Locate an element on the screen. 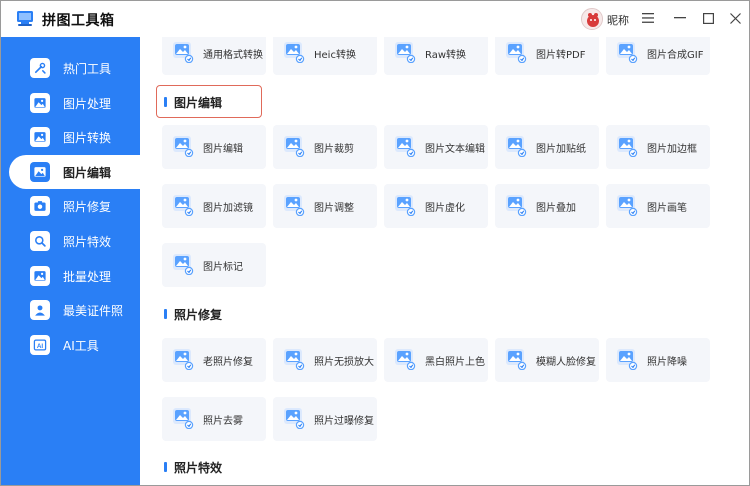  tool-label: Heic转换 is located at coordinates (335, 55).